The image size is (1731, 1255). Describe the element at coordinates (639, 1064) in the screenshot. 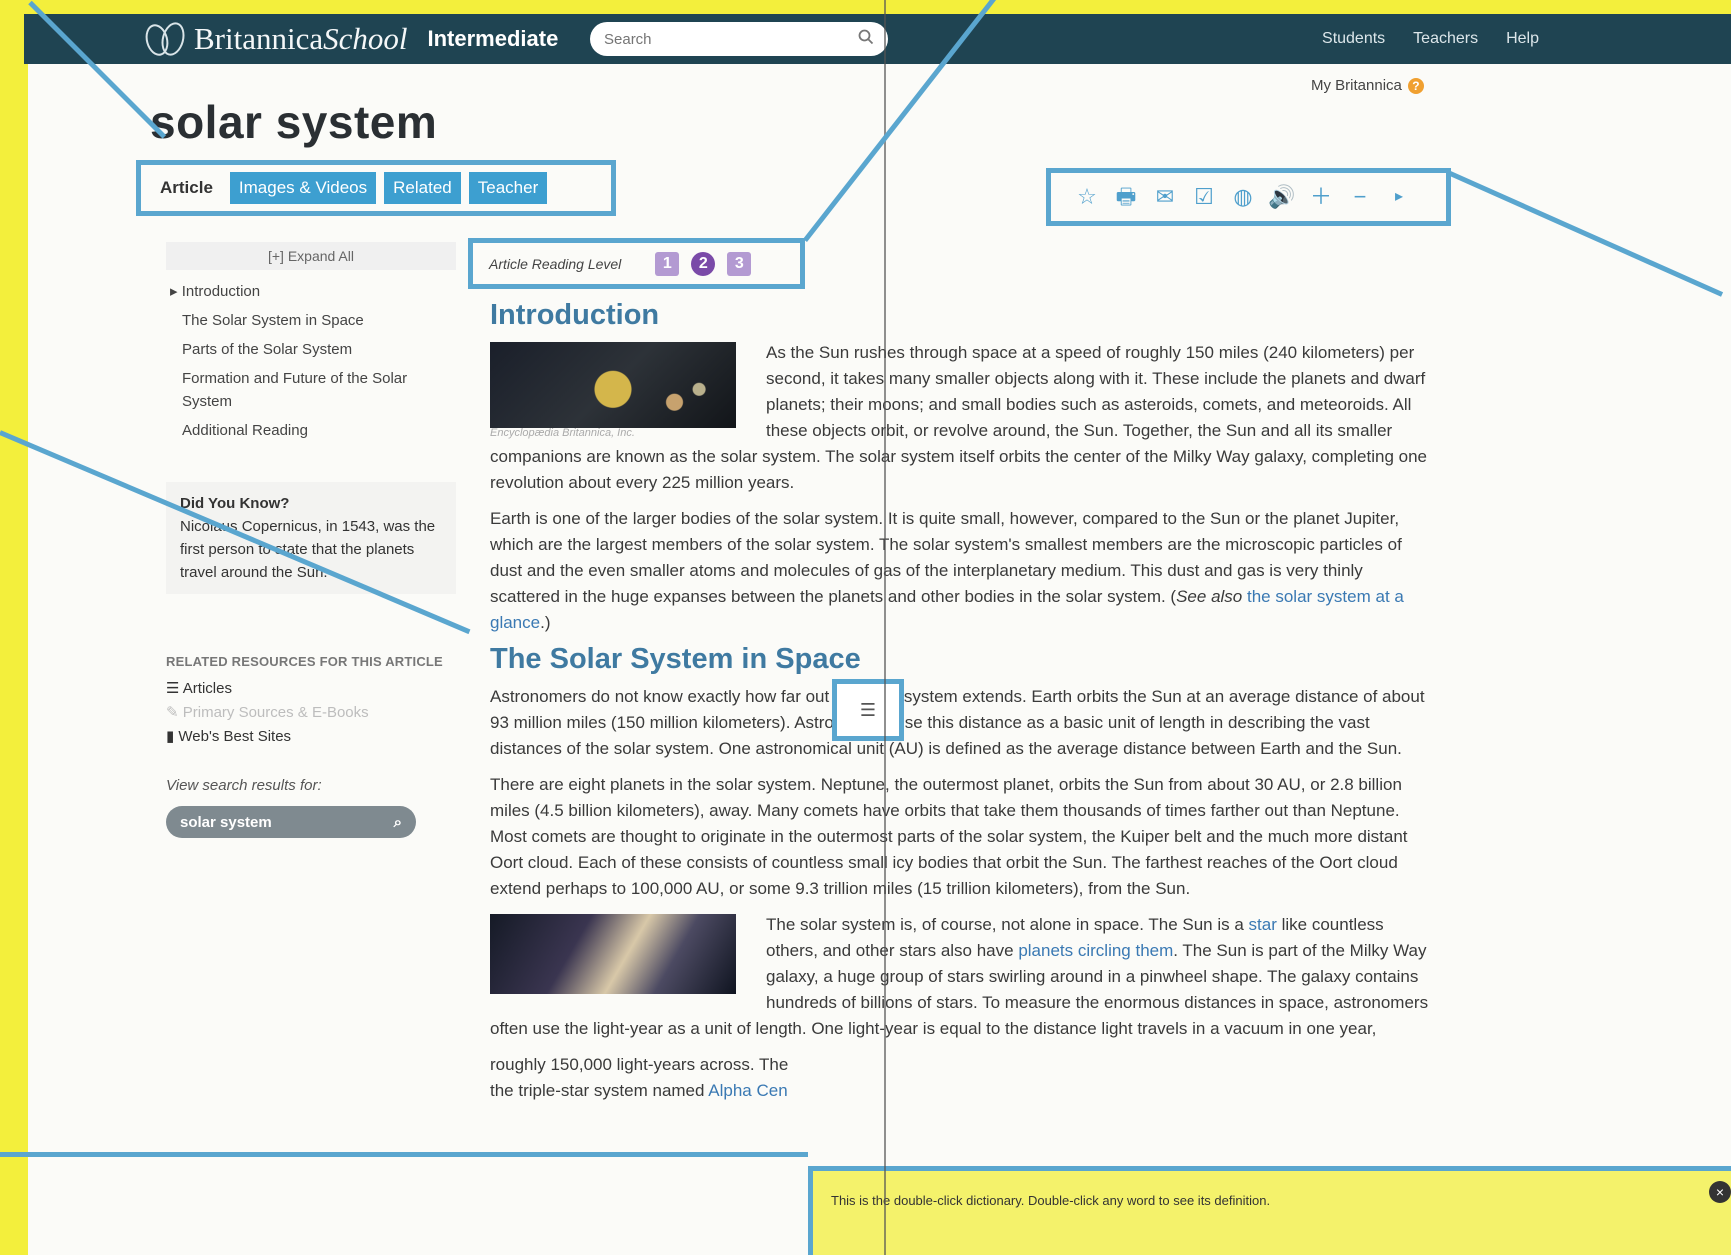

I see `space-paragraph-3-text-d: roughly 150,000 light-years across. The` at that location.